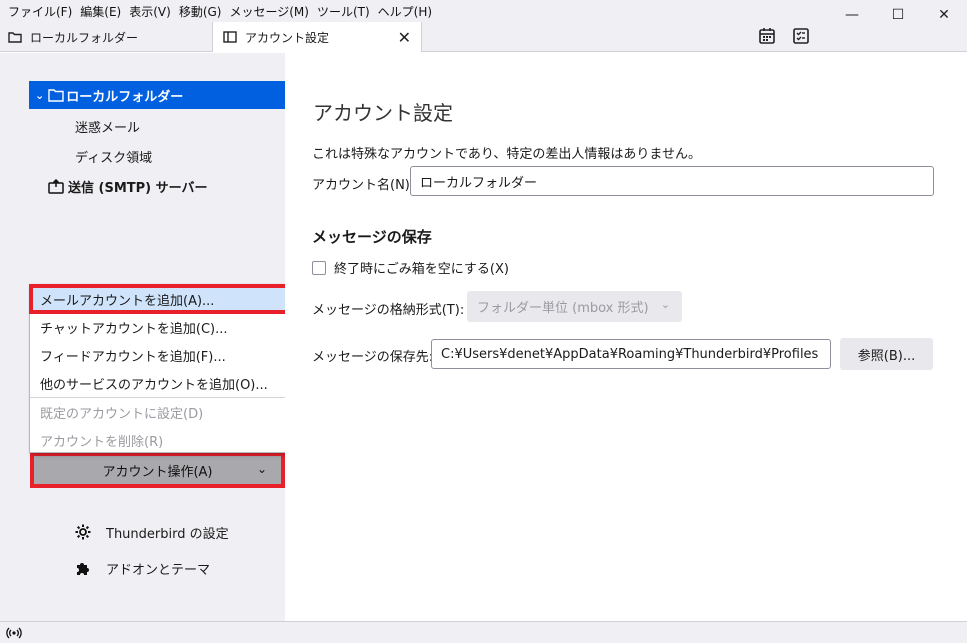 This screenshot has width=967, height=643. I want to click on menu-edit: 編集(E), so click(100, 11).